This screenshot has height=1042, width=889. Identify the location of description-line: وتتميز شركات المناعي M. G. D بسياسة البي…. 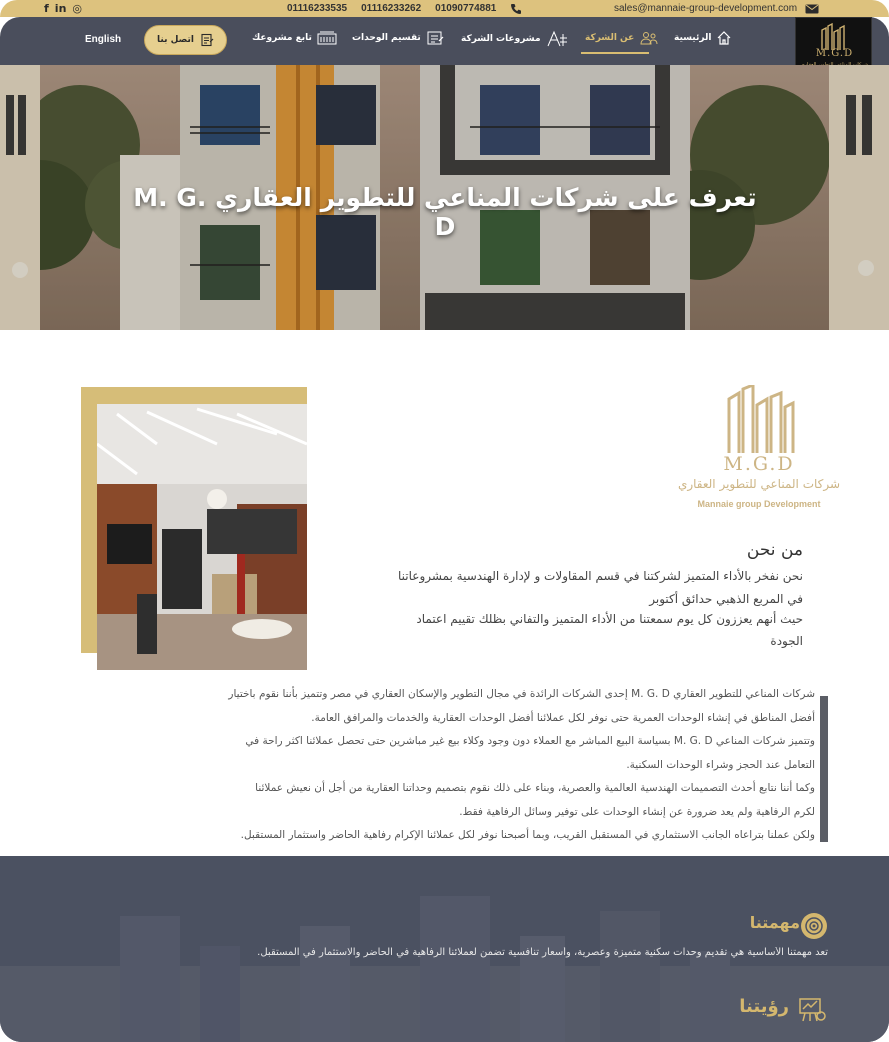
(530, 741).